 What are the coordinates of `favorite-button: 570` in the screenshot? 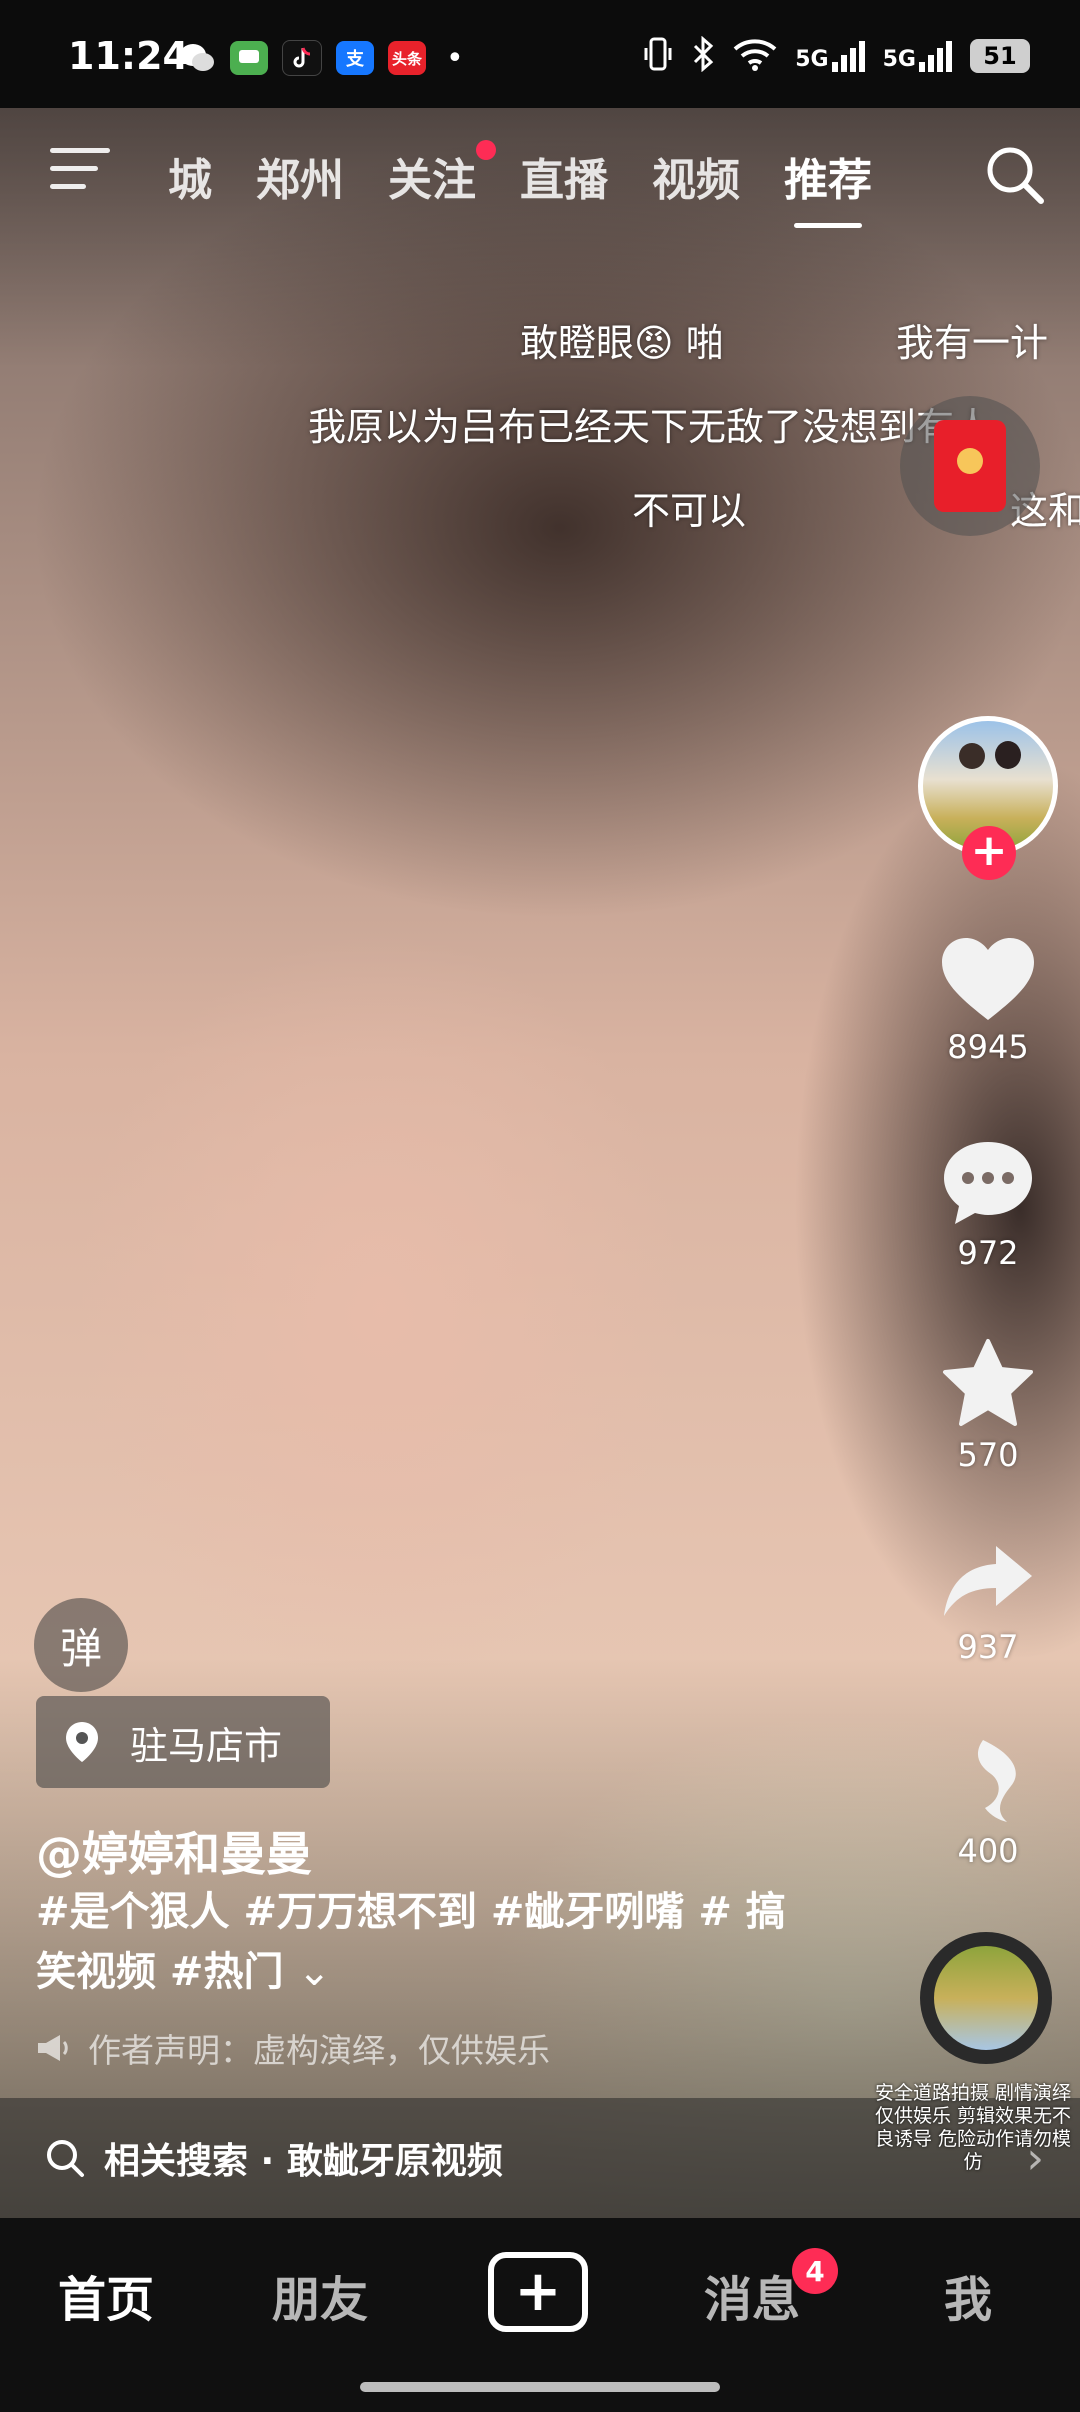 It's located at (988, 1406).